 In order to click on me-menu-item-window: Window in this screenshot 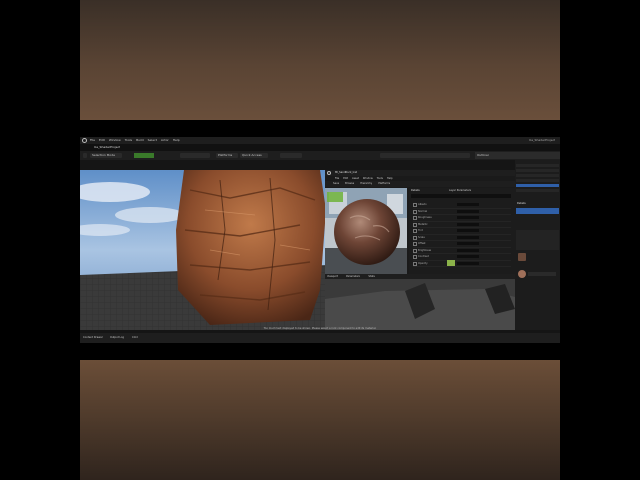, I will do `click(368, 178)`.